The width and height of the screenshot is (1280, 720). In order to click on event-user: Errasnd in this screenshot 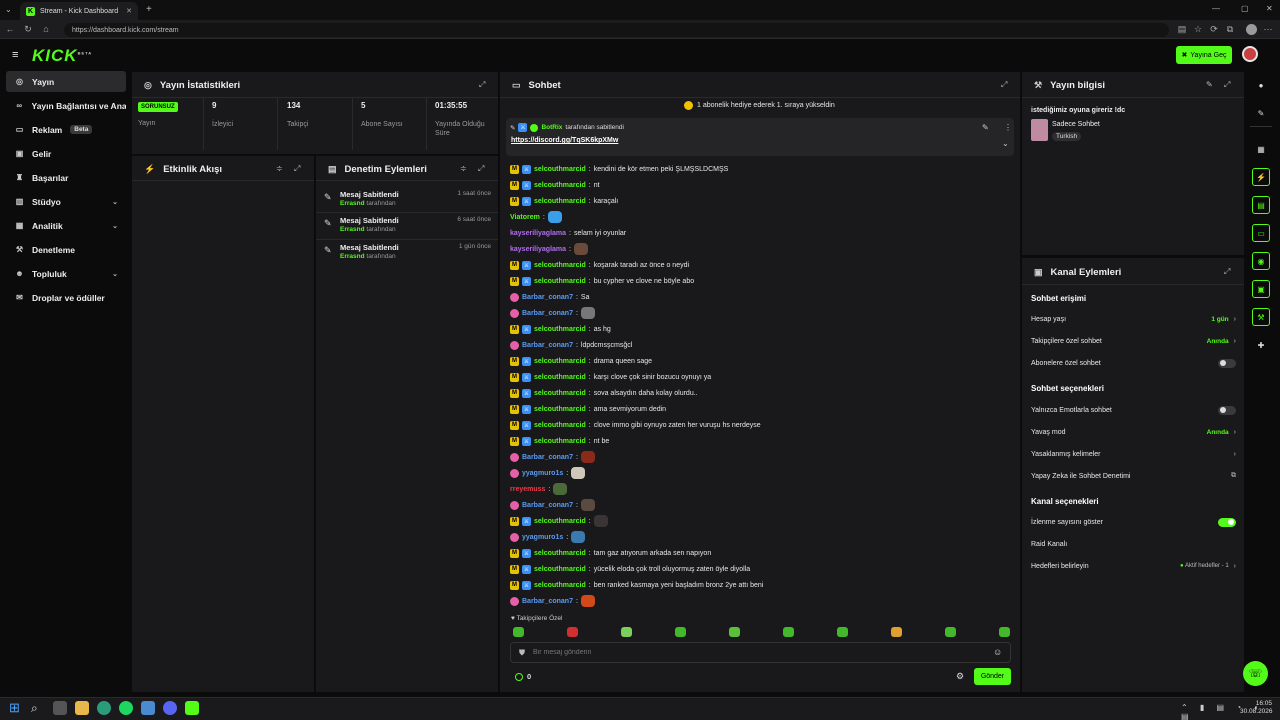, I will do `click(352, 203)`.